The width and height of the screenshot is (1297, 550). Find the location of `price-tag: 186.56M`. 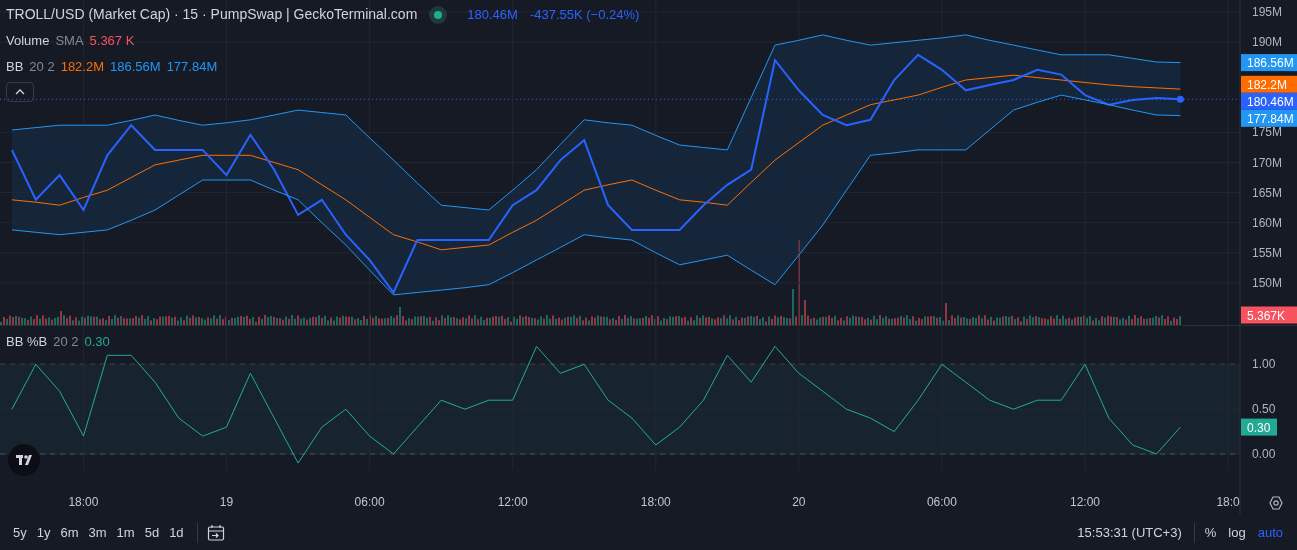

price-tag: 186.56M is located at coordinates (1269, 63).